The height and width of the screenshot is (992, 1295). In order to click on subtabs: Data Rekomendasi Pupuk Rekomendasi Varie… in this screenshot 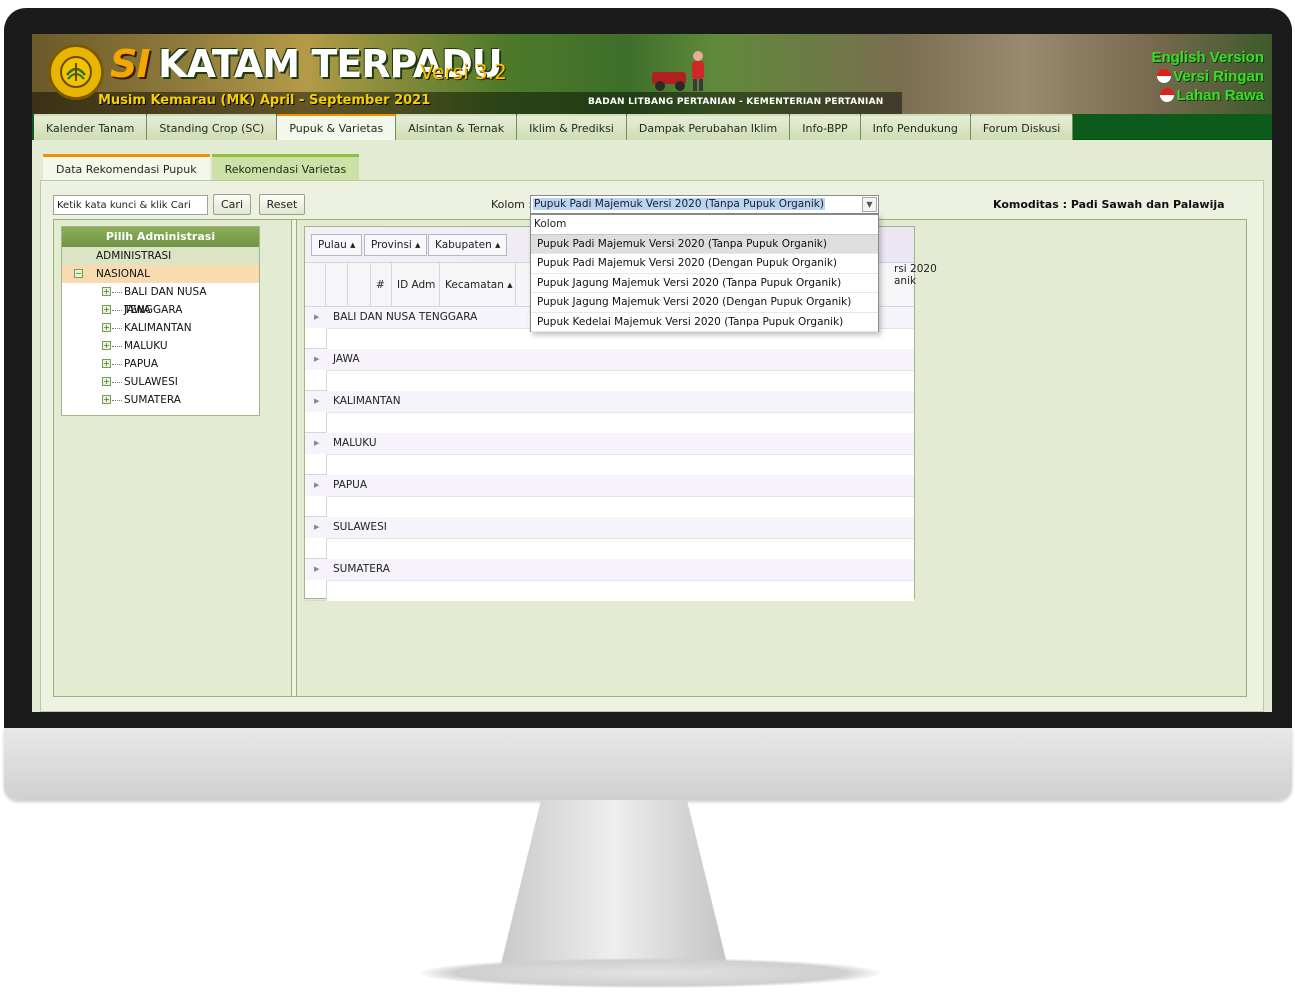, I will do `click(202, 167)`.